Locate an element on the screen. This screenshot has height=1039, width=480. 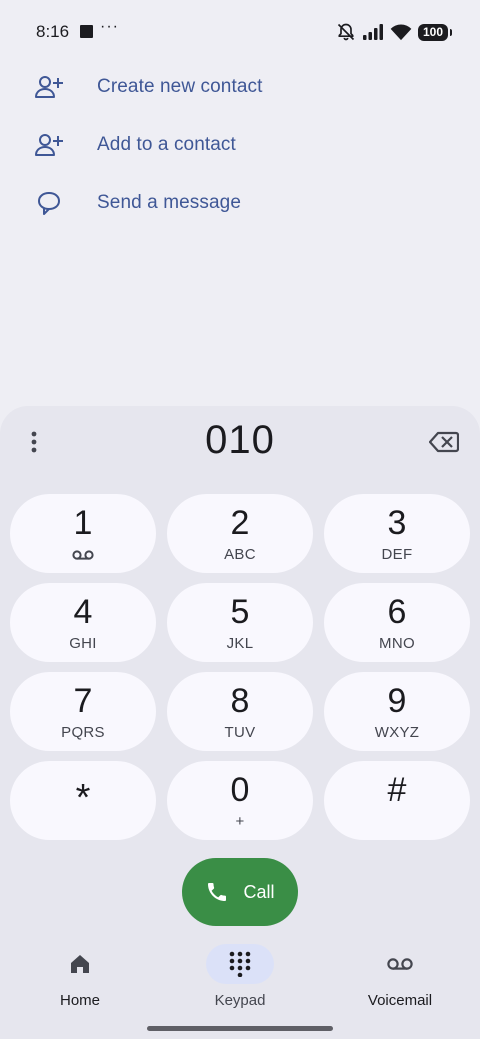
bottom-navigation: Home Keypad Voicemail is located at coordinates (240, 984).